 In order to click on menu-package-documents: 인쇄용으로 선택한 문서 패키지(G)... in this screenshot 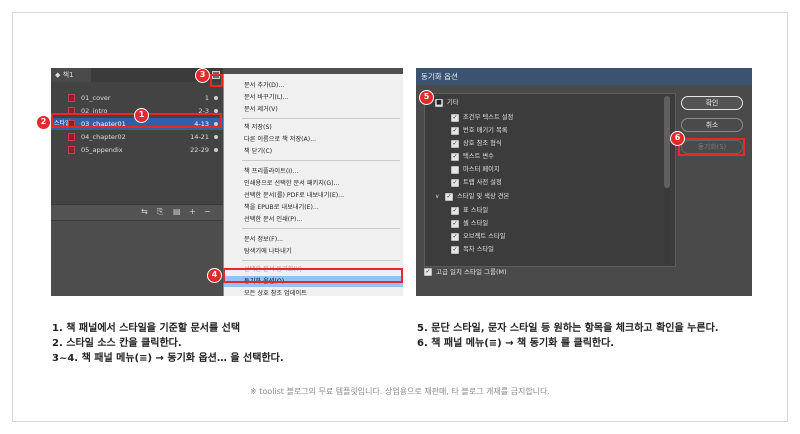, I will do `click(313, 183)`.